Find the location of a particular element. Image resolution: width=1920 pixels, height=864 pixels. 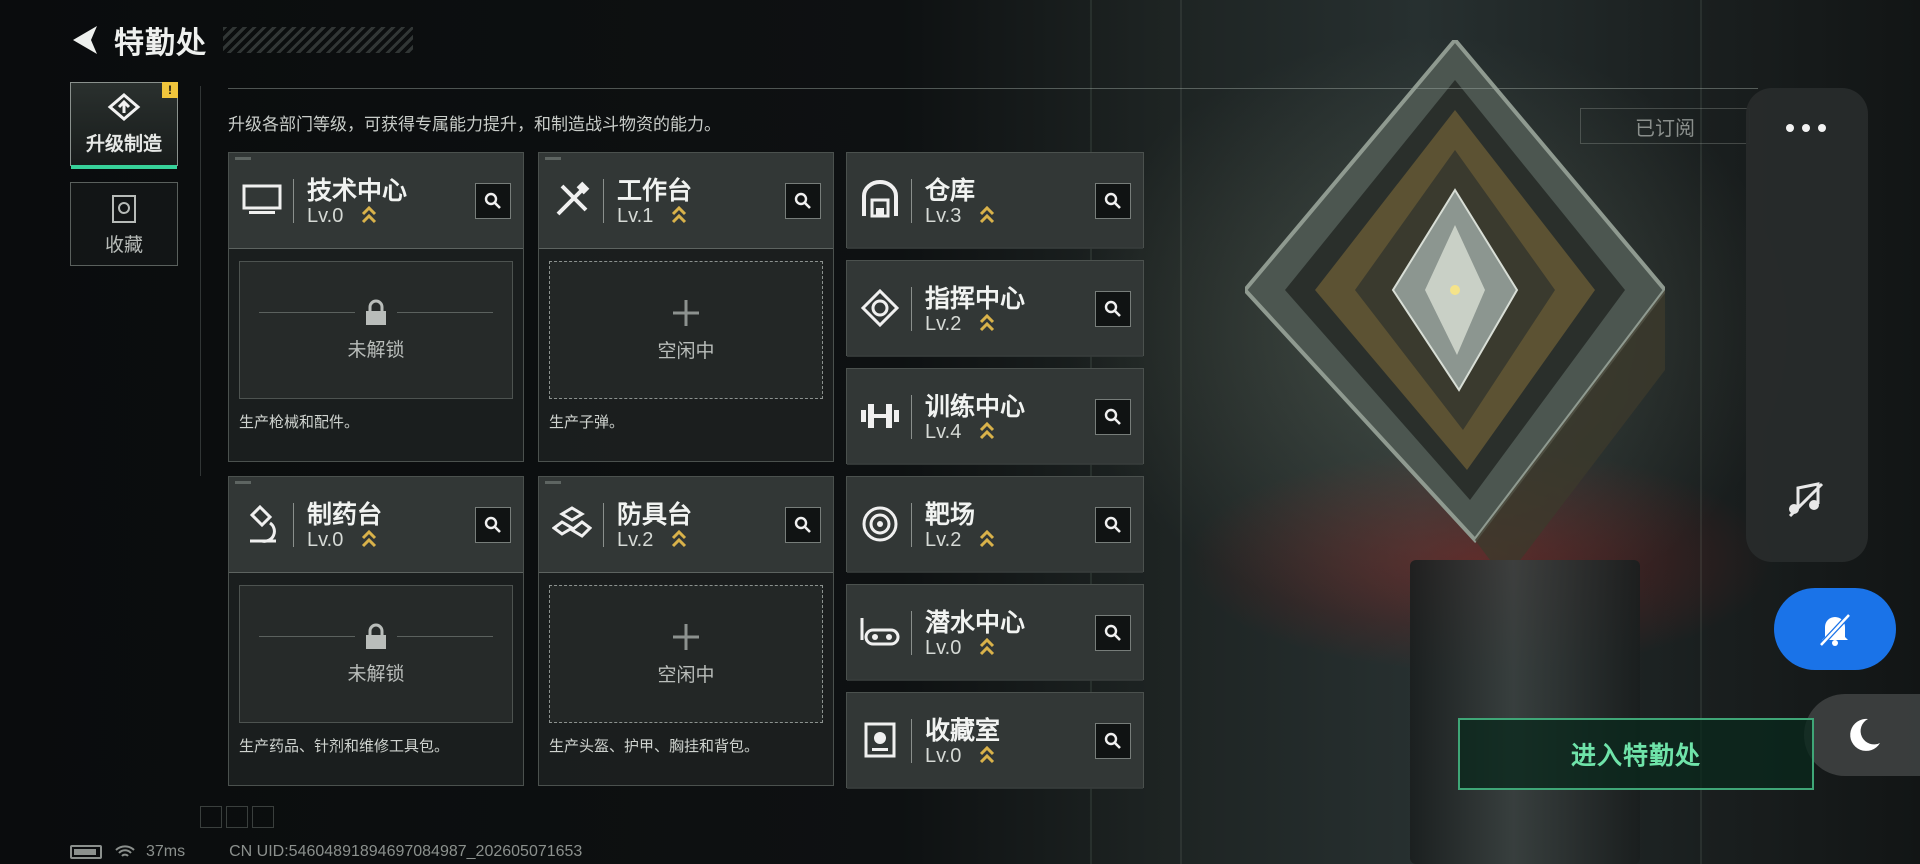

department-card-diving-center: 潜水中心 Lv.0 is located at coordinates (995, 632).